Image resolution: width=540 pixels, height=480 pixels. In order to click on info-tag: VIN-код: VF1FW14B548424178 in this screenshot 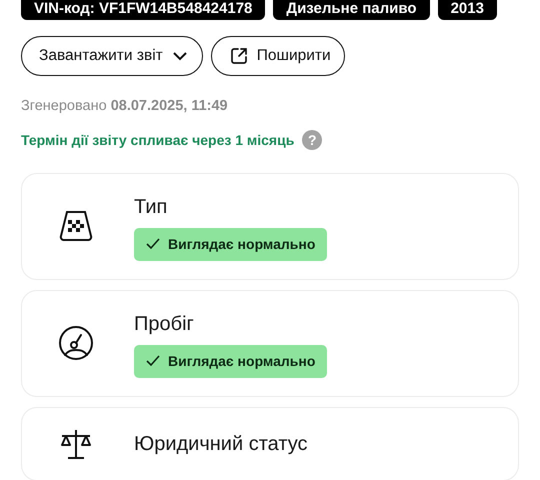, I will do `click(143, 10)`.